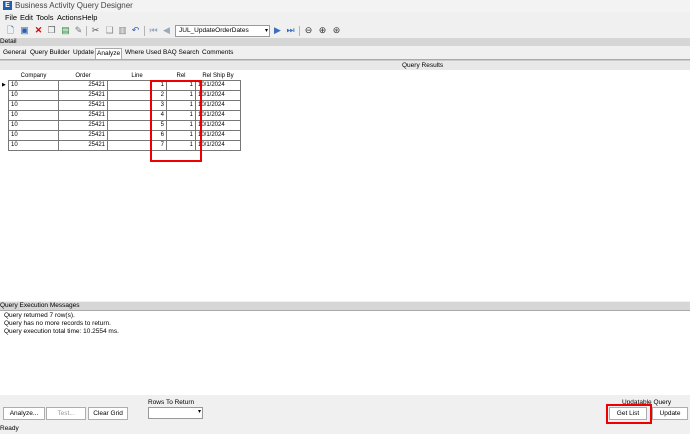 The width and height of the screenshot is (690, 434). Describe the element at coordinates (217, 53) in the screenshot. I see `tab-comments: Comments` at that location.